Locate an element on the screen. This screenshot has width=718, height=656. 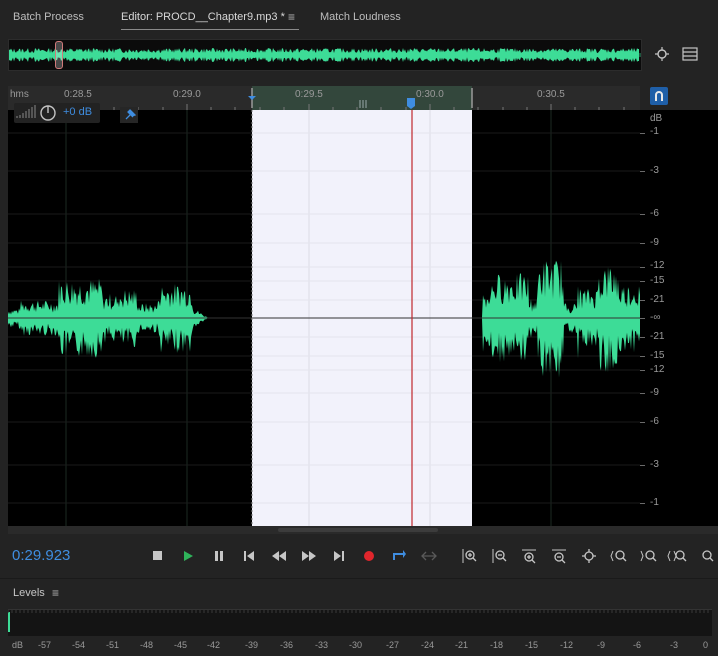
zoom-out-point-icon is located at coordinates (649, 556).